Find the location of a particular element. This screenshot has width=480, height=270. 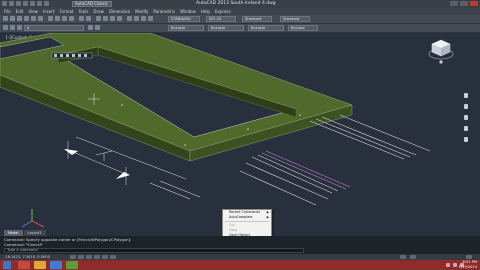

submenu-arrow-icon: ▶ is located at coordinates (267, 217).